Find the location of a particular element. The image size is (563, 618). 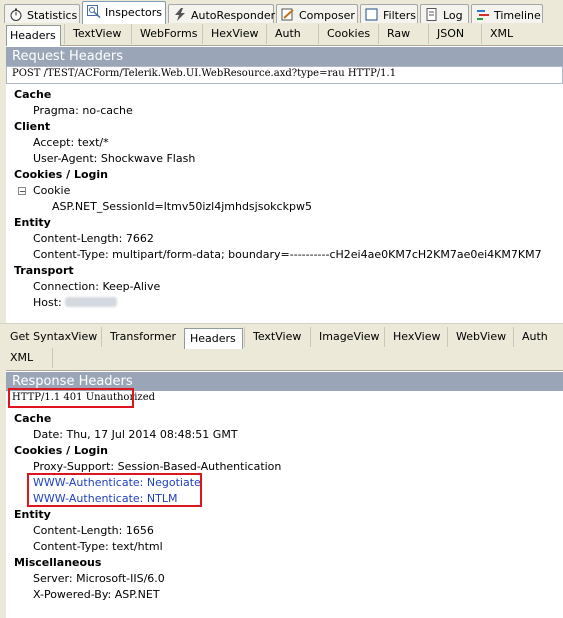

tab-label: Filters is located at coordinates (399, 15).